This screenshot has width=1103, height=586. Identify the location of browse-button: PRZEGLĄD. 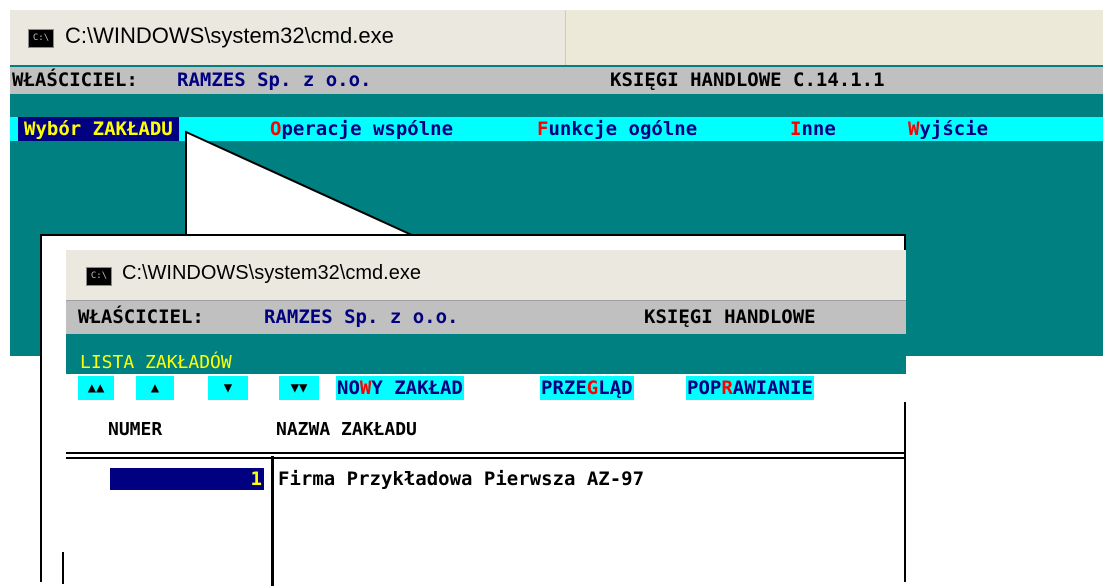
(587, 388).